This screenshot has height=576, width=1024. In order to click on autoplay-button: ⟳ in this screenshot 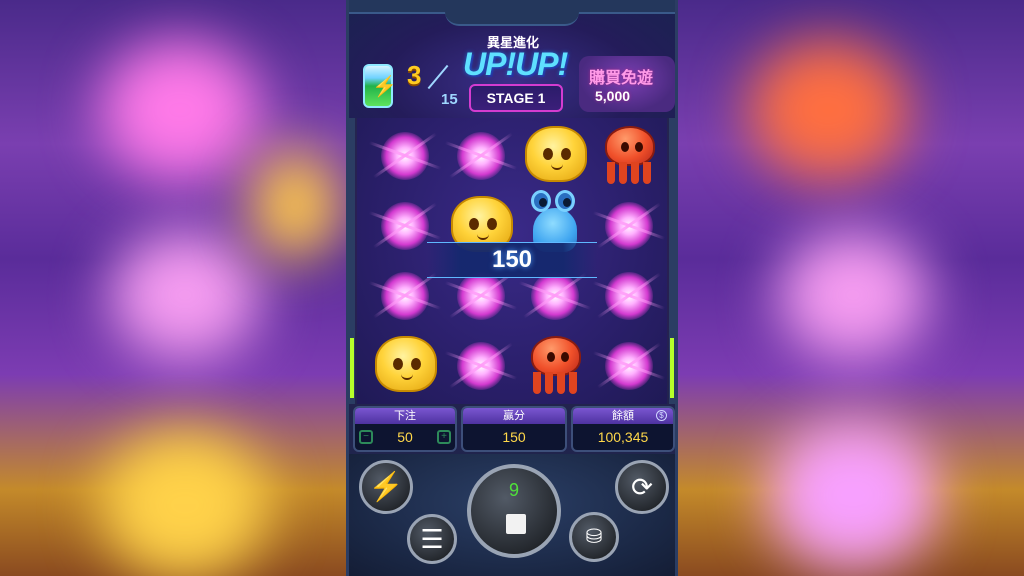, I will do `click(642, 487)`.